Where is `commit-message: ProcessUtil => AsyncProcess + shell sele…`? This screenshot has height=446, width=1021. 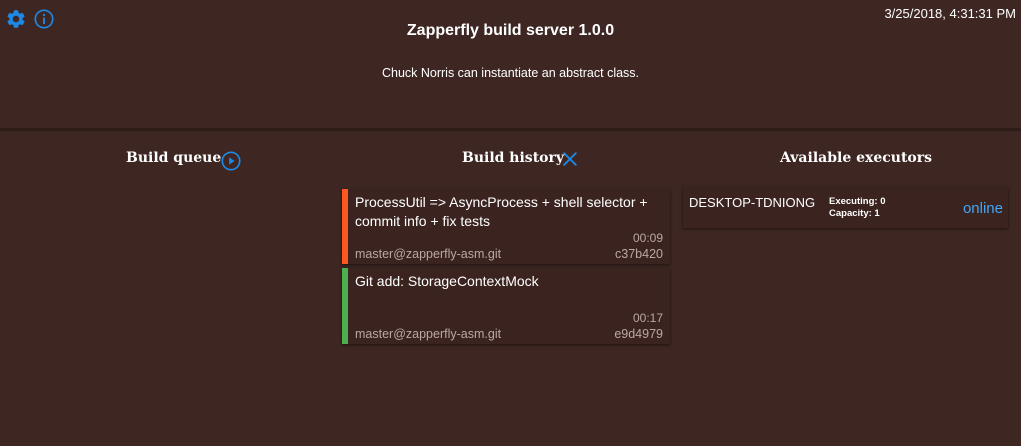
commit-message: ProcessUtil => AsyncProcess + shell sele… is located at coordinates (501, 211).